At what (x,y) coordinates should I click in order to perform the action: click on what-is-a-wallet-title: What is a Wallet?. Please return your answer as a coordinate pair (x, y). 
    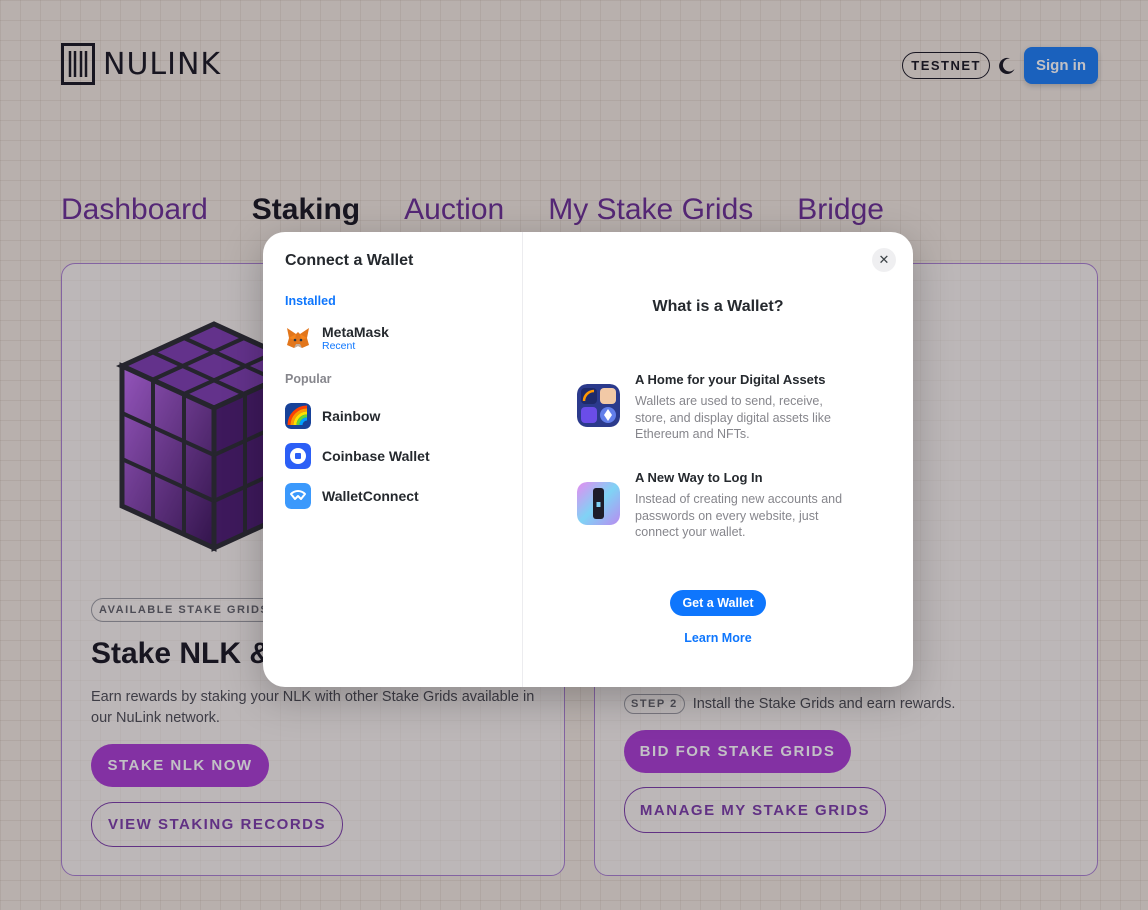
    Looking at the image, I should click on (718, 306).